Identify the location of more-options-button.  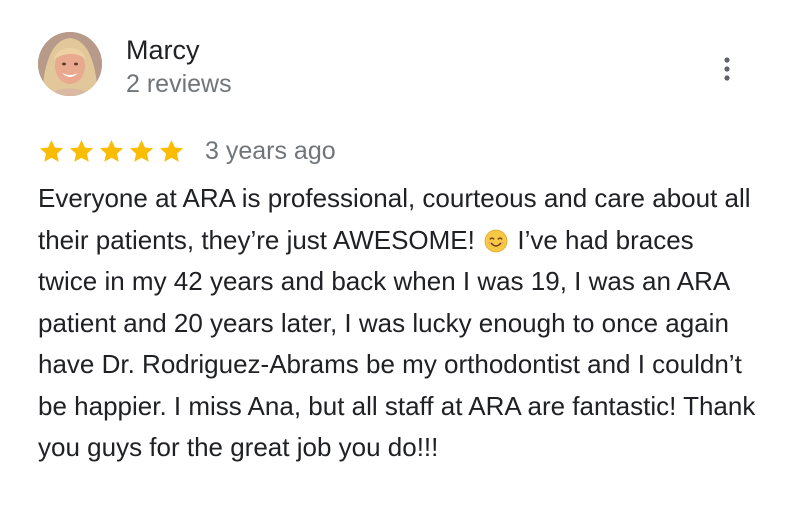
(727, 69).